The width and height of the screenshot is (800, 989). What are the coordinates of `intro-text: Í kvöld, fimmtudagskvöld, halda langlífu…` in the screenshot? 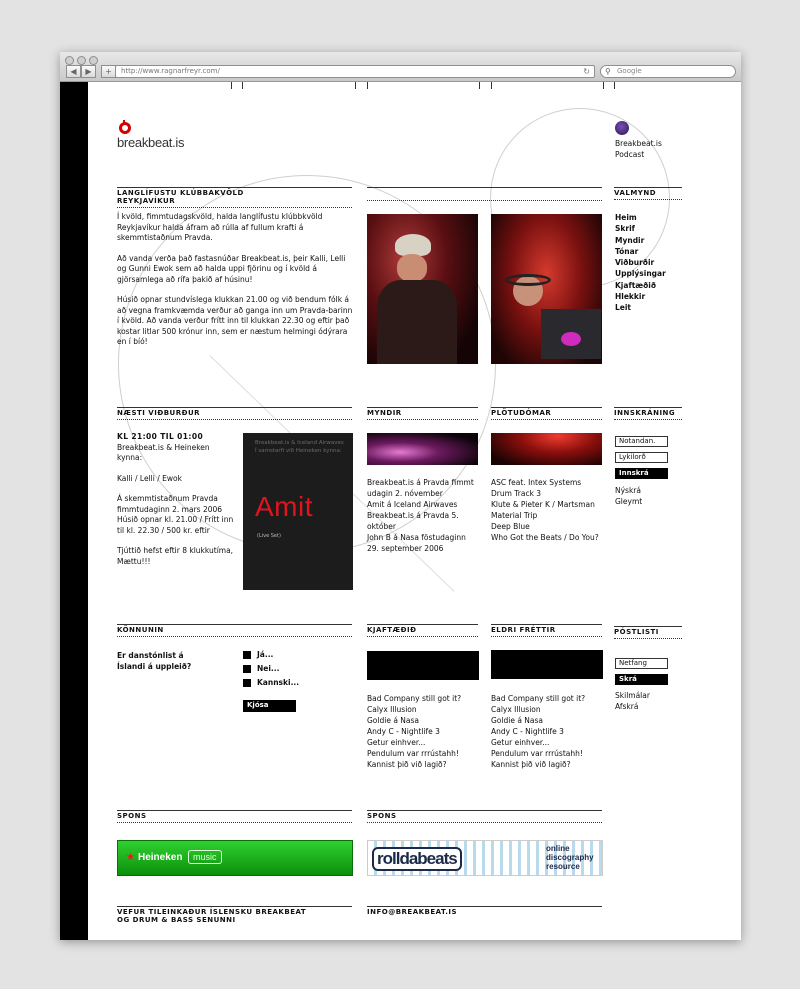 It's located at (235, 280).